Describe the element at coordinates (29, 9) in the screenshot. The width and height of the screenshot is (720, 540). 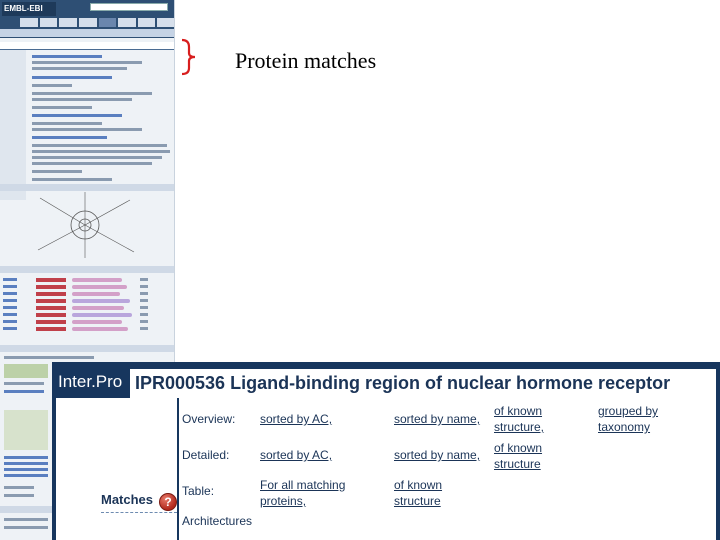
I see `ebi-logo: EMBL-EBI` at that location.